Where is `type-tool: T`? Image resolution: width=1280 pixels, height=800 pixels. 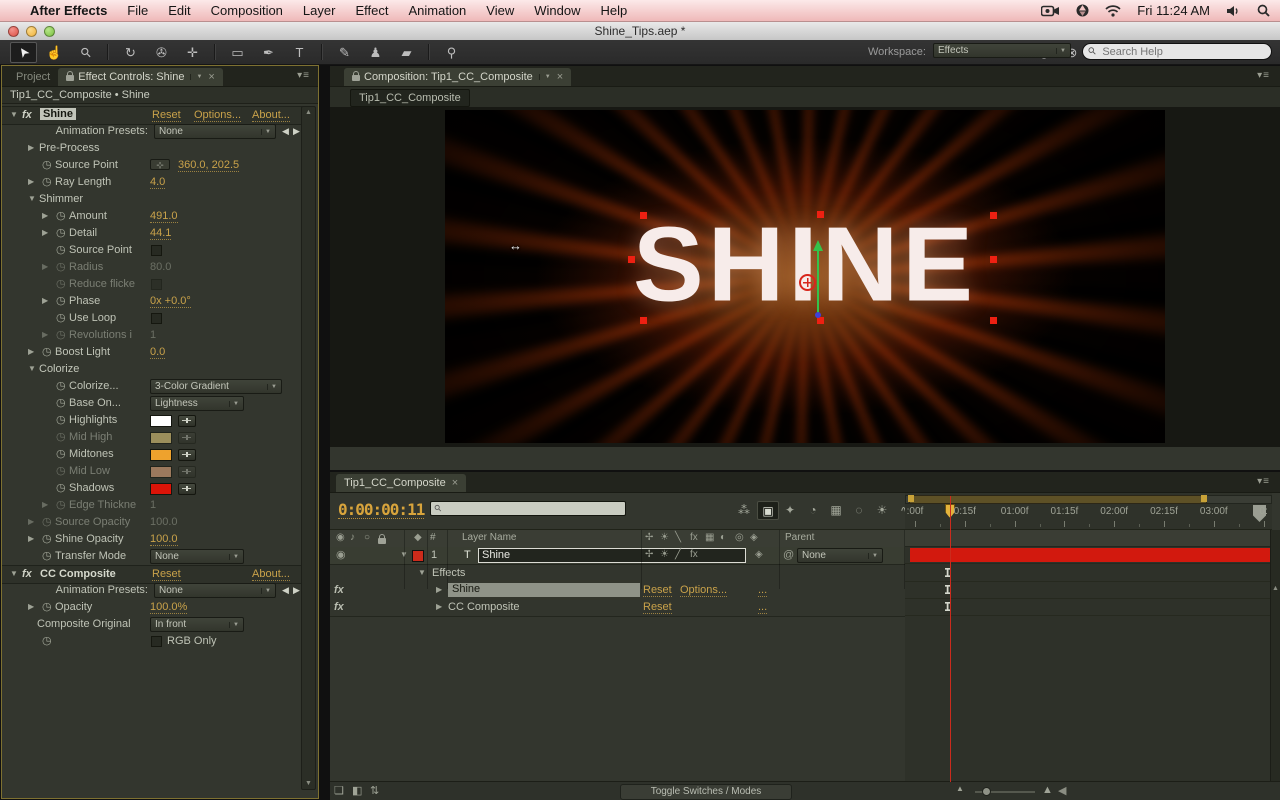 type-tool: T is located at coordinates (299, 52).